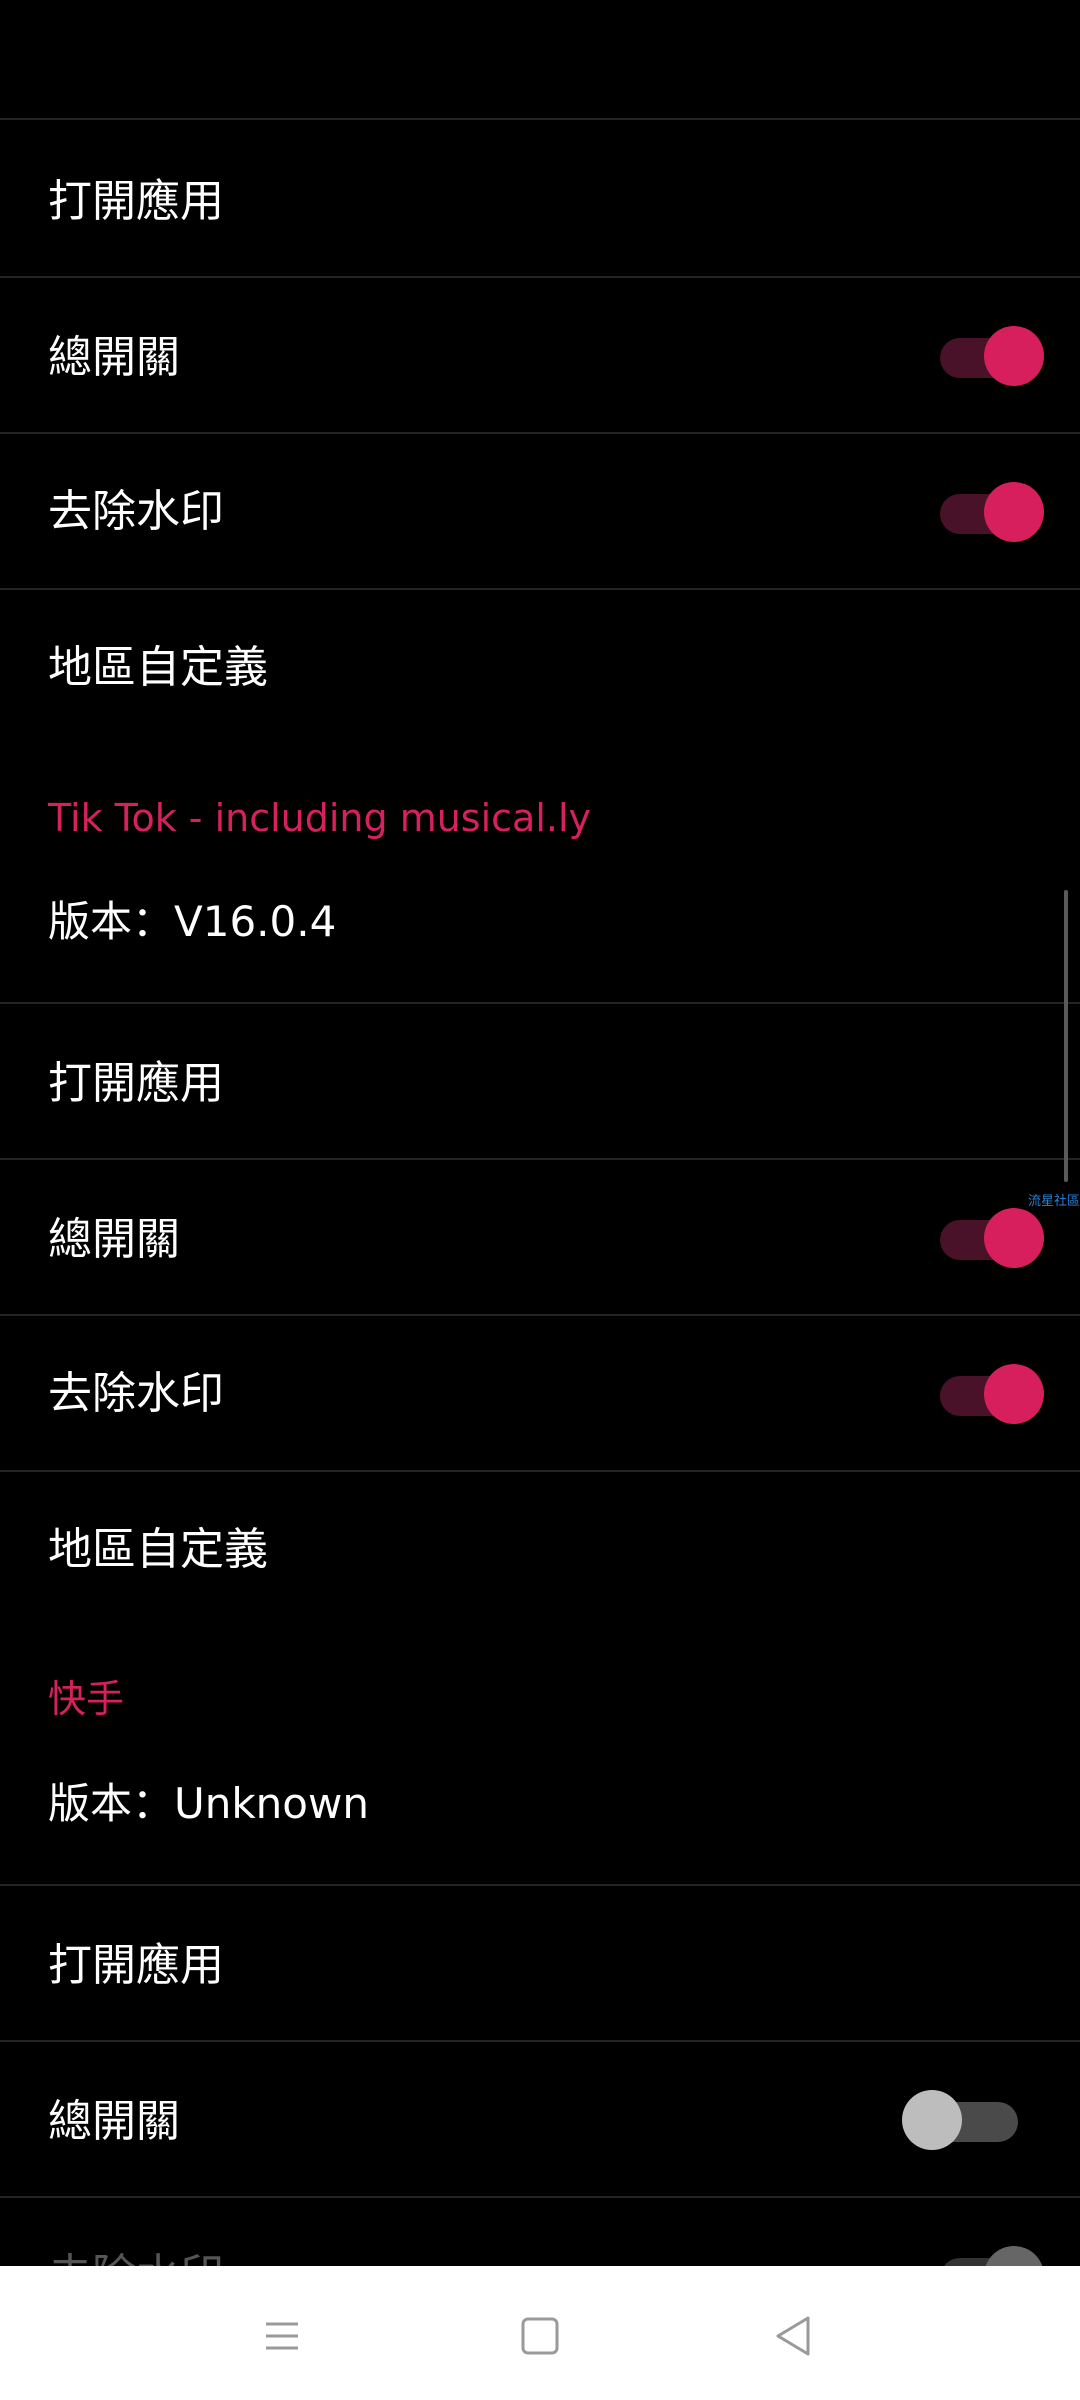 The height and width of the screenshot is (2400, 1080). I want to click on watermark-text: 流星社區, so click(1053, 1201).